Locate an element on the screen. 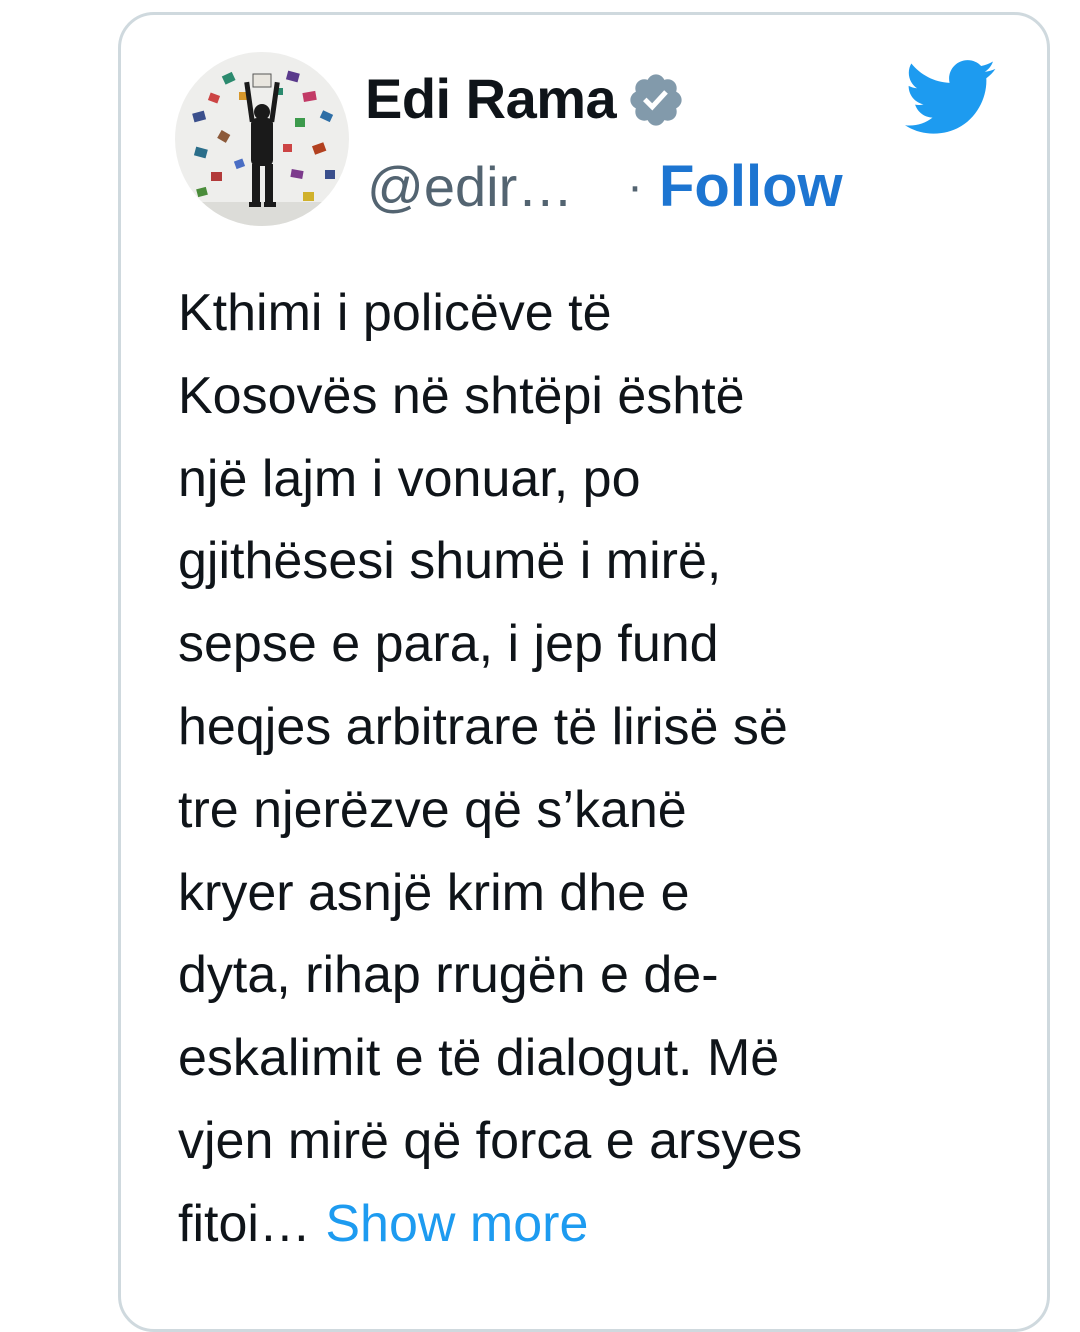 The image size is (1080, 1332). avatar-image is located at coordinates (262, 139).